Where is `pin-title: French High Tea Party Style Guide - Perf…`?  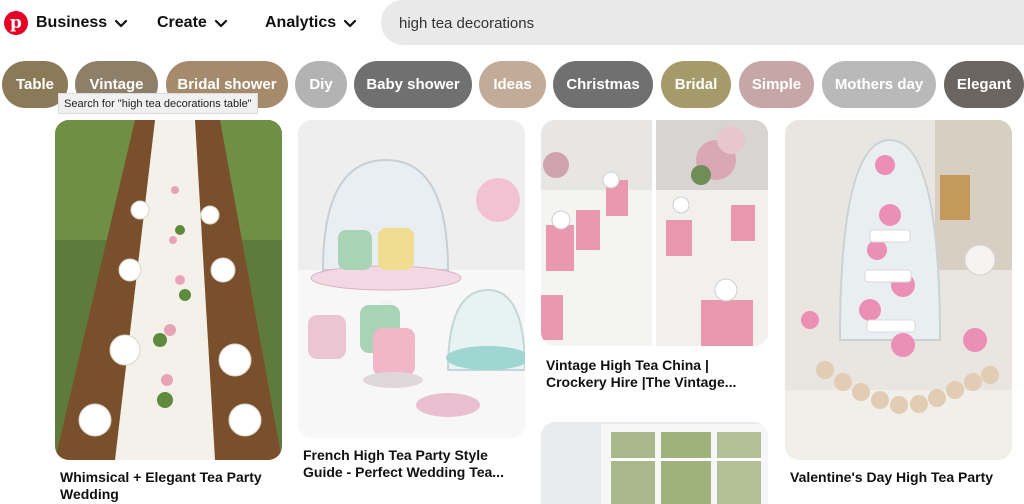 pin-title: French High Tea Party Style Guide - Perf… is located at coordinates (413, 464).